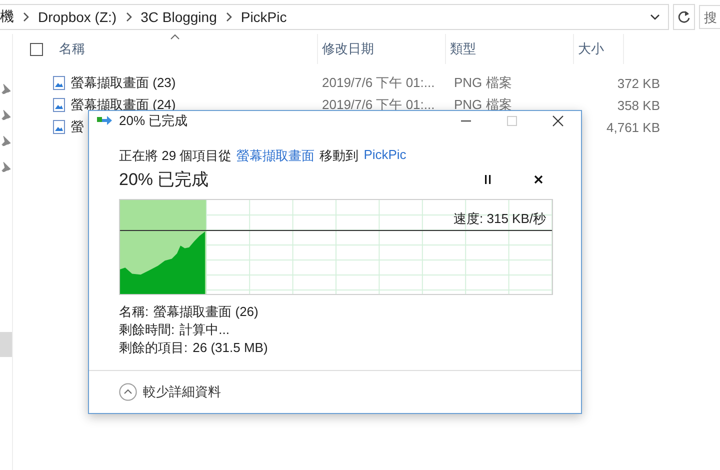 The width and height of the screenshot is (720, 470). Describe the element at coordinates (638, 83) in the screenshot. I see `file-size: 372 KB` at that location.